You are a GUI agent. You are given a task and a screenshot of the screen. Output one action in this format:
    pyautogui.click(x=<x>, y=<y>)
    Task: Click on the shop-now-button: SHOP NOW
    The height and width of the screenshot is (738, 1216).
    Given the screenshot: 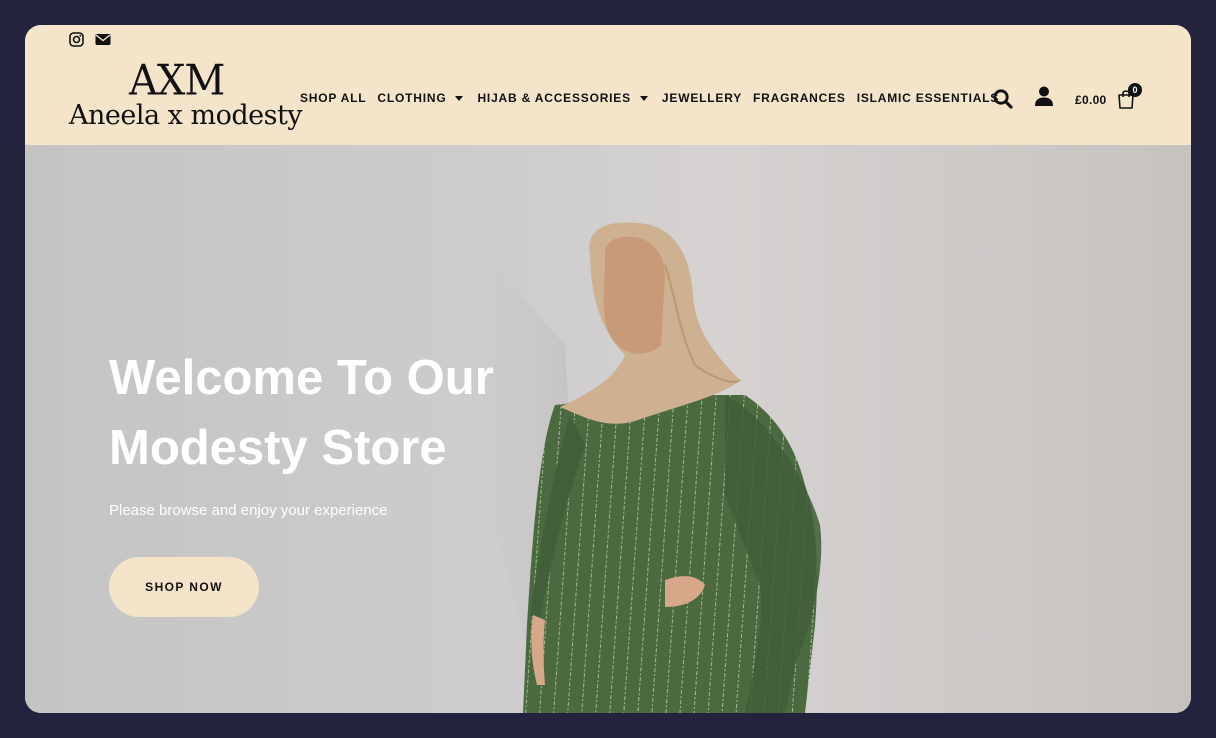 What is the action you would take?
    pyautogui.click(x=184, y=587)
    